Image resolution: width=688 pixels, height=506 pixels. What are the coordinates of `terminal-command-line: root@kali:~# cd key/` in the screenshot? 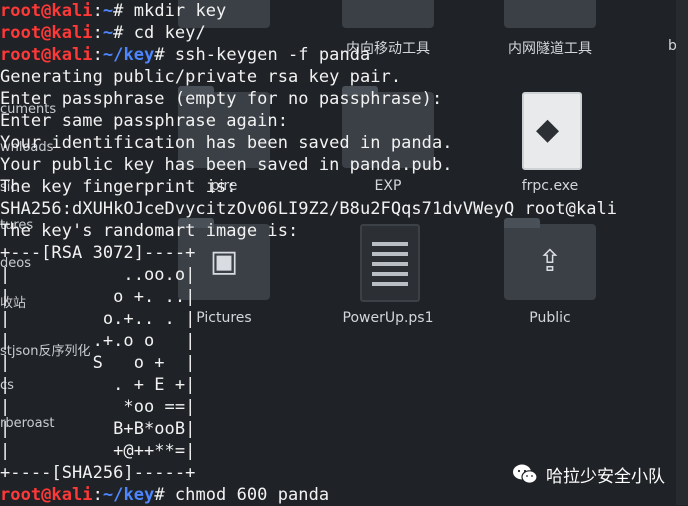 It's located at (344, 33).